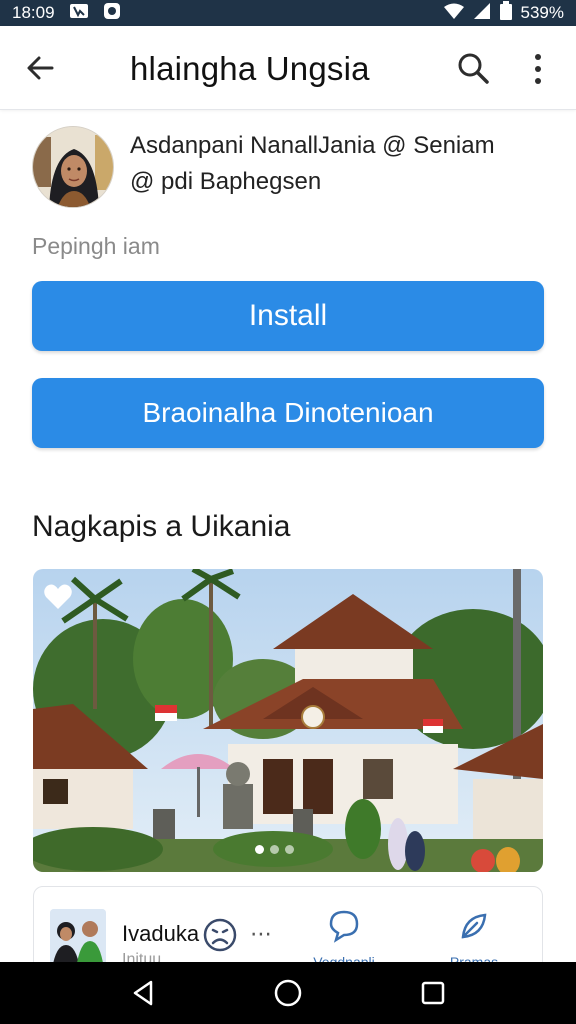  Describe the element at coordinates (250, 68) in the screenshot. I see `page-title: hlaingha Ungsia` at that location.